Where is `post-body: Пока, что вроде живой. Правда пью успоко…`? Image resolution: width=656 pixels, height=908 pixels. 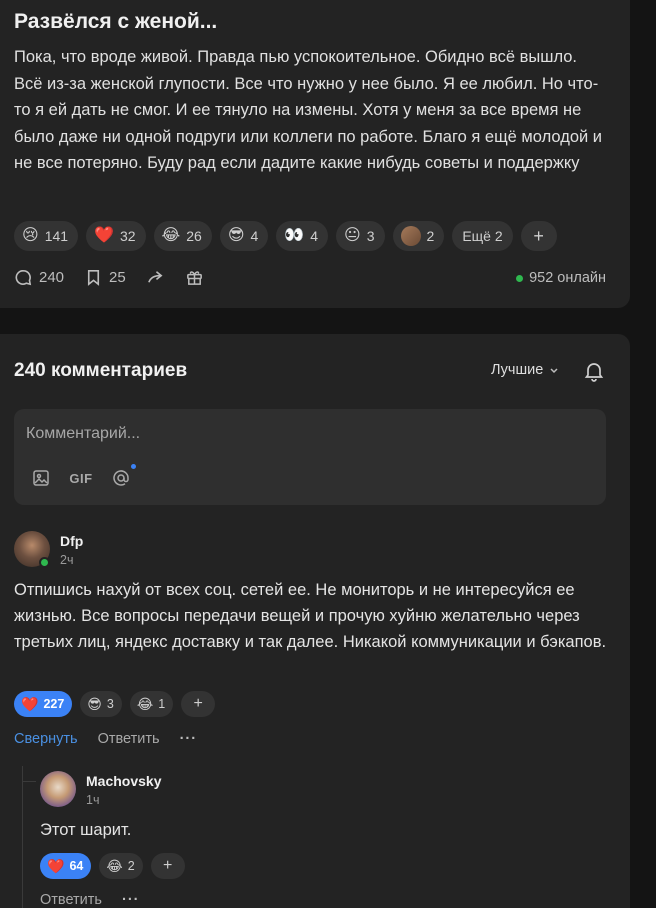
post-body: Пока, что вроде живой. Правда пью успоко… is located at coordinates (308, 110).